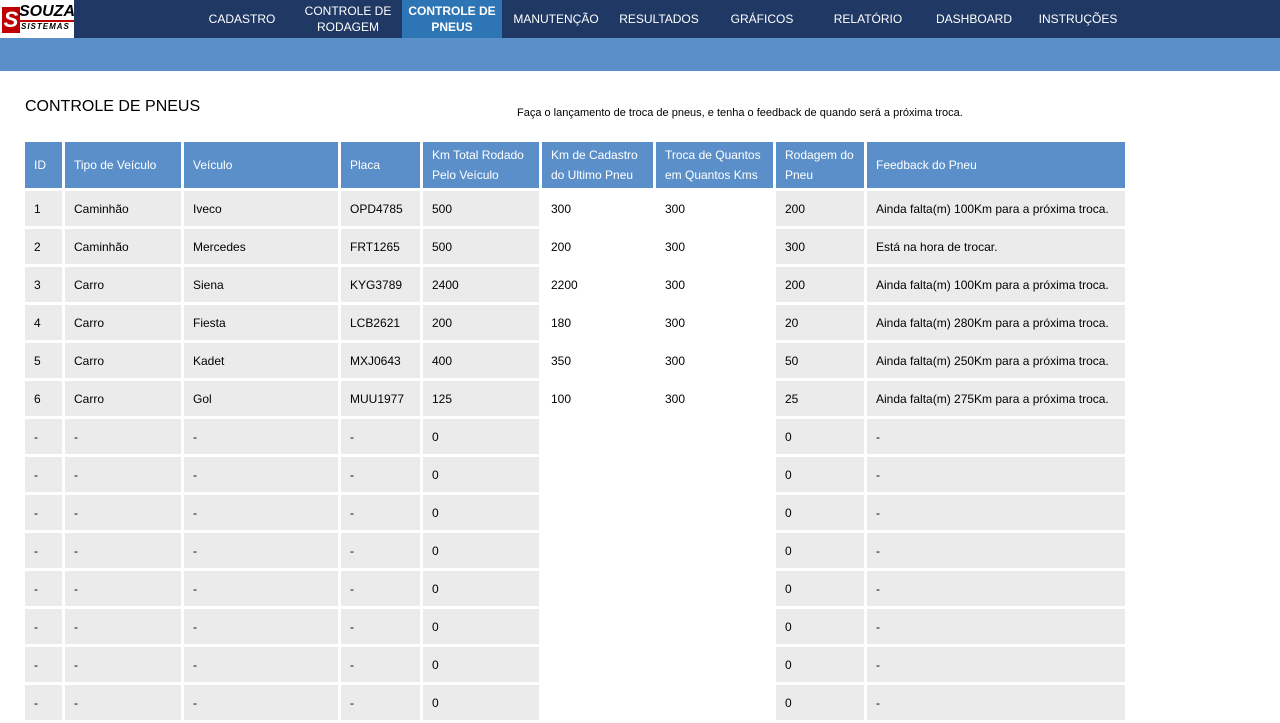  I want to click on nav-relatorio: RELATÓRIO, so click(868, 19).